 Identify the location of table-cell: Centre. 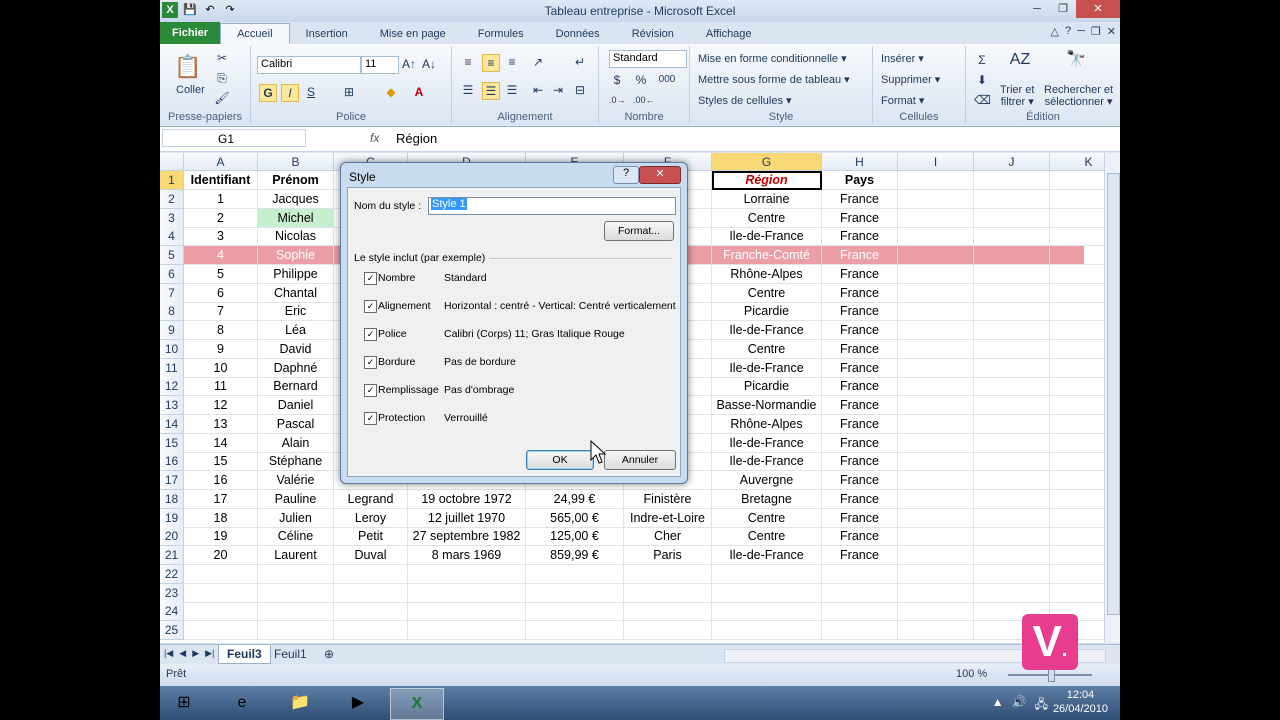
(767, 218).